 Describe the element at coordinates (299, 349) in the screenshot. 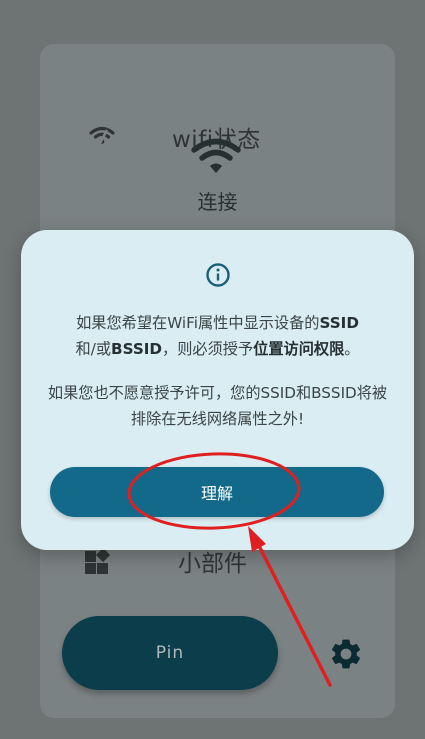

I see `permission-text: 位置访问权限` at that location.